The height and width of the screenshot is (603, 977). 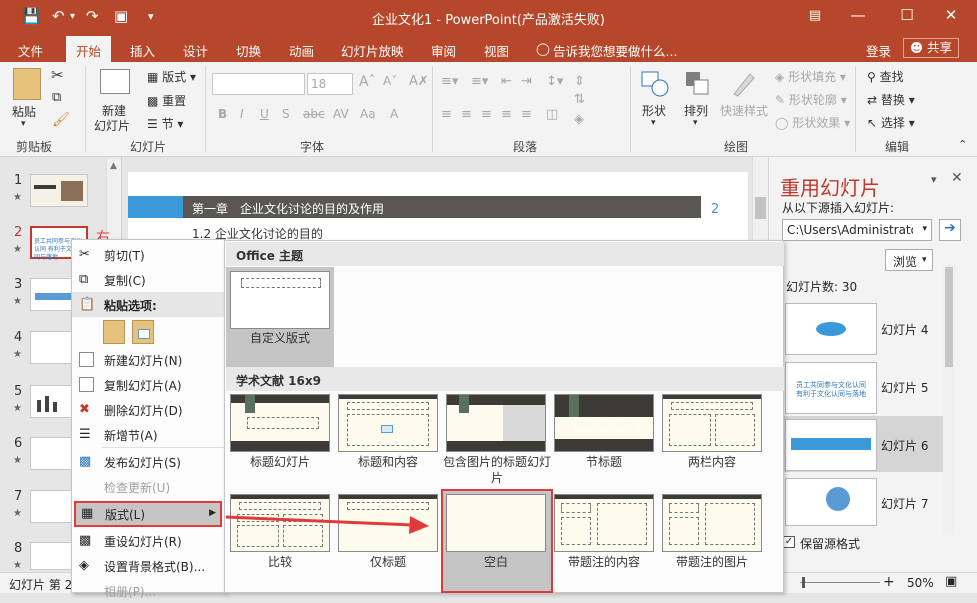 I want to click on menu-item-add-section: ☰ 新增节(A), so click(x=148, y=434).